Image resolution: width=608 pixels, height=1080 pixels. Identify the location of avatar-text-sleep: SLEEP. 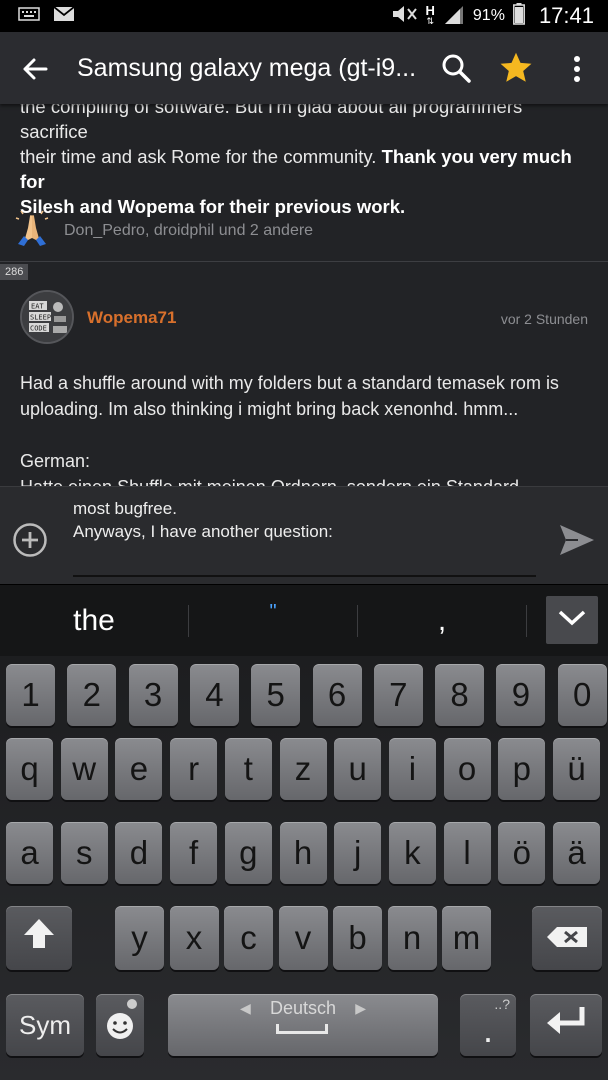
(40, 318).